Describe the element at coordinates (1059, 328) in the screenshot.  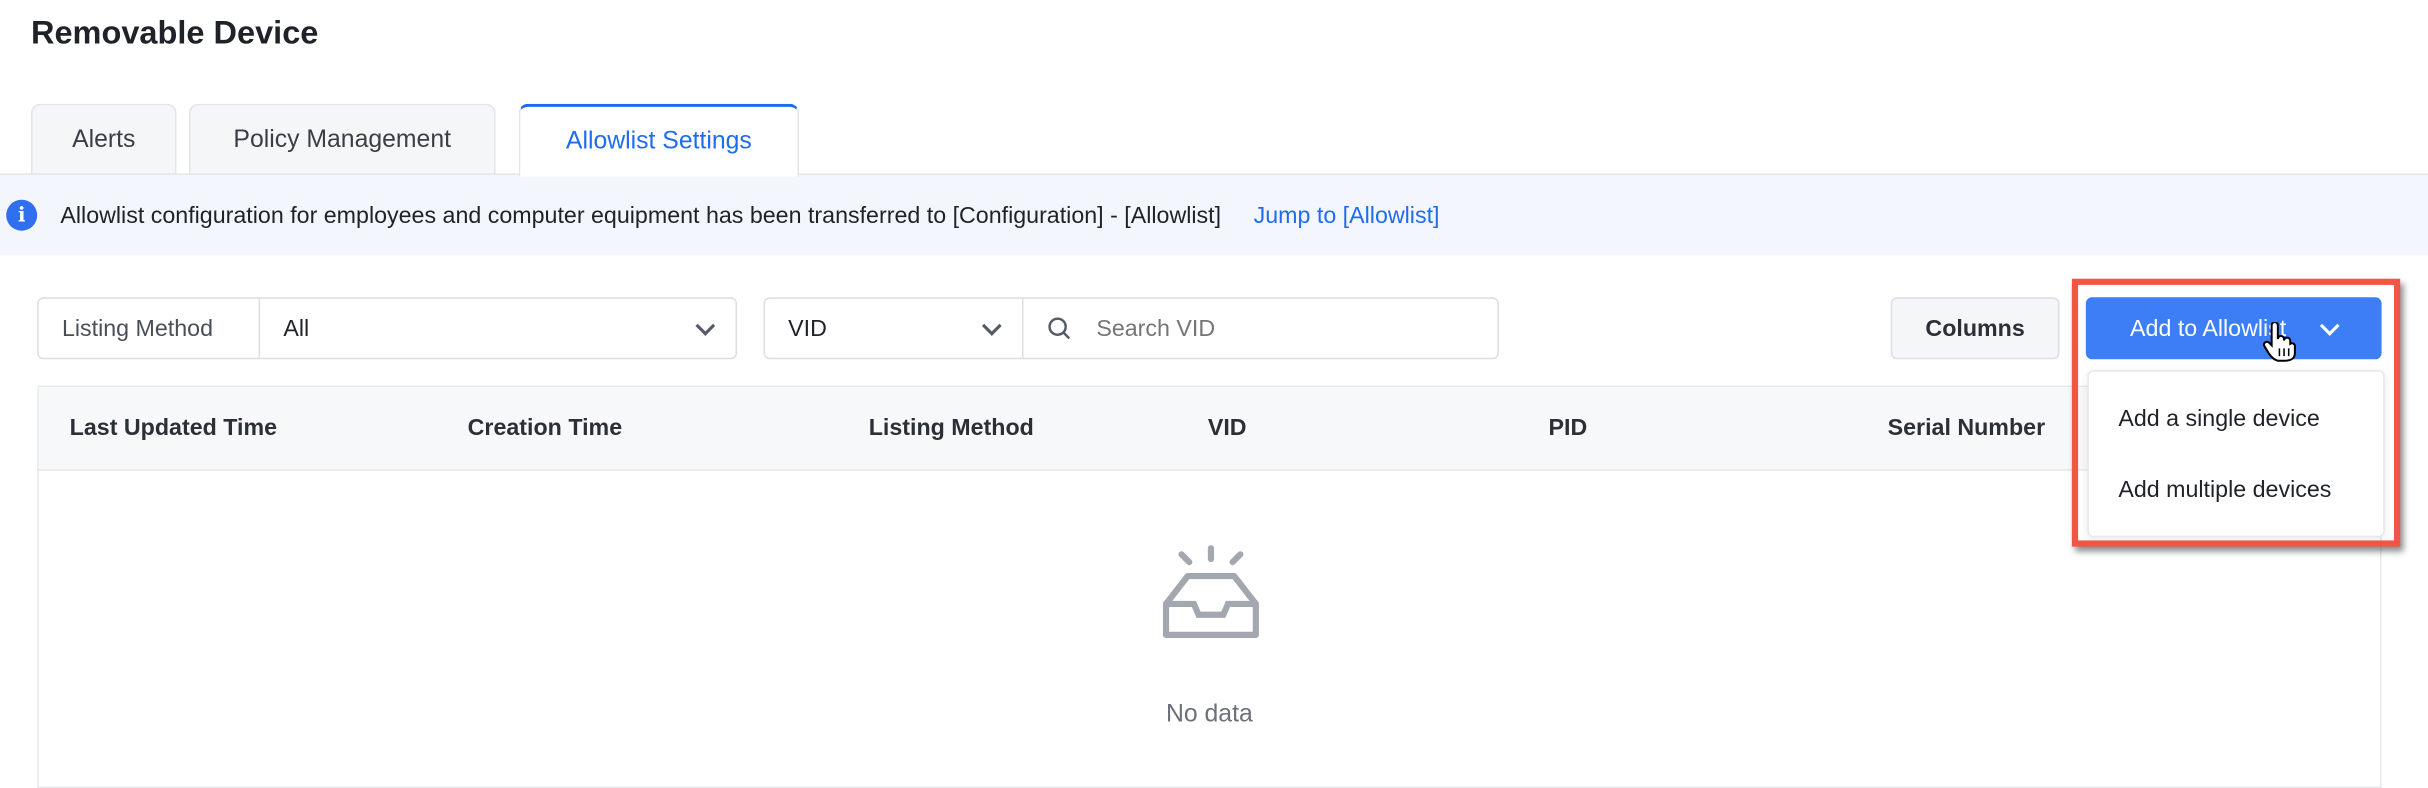
I see `search-icon` at that location.